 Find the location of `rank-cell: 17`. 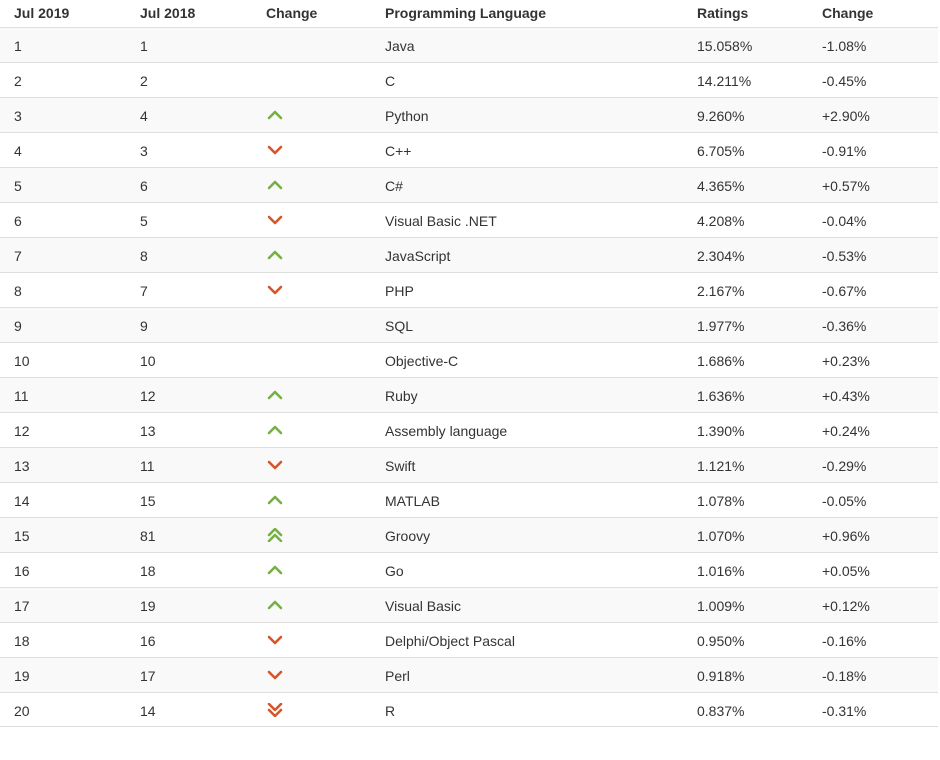

rank-cell: 17 is located at coordinates (22, 606).